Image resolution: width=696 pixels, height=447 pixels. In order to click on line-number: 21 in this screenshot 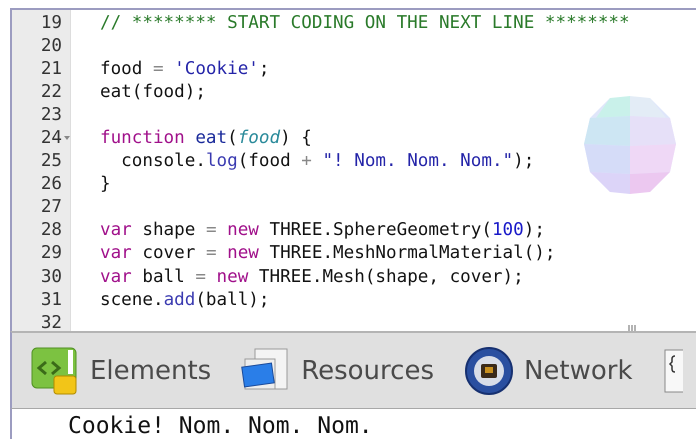, I will do `click(51, 68)`.